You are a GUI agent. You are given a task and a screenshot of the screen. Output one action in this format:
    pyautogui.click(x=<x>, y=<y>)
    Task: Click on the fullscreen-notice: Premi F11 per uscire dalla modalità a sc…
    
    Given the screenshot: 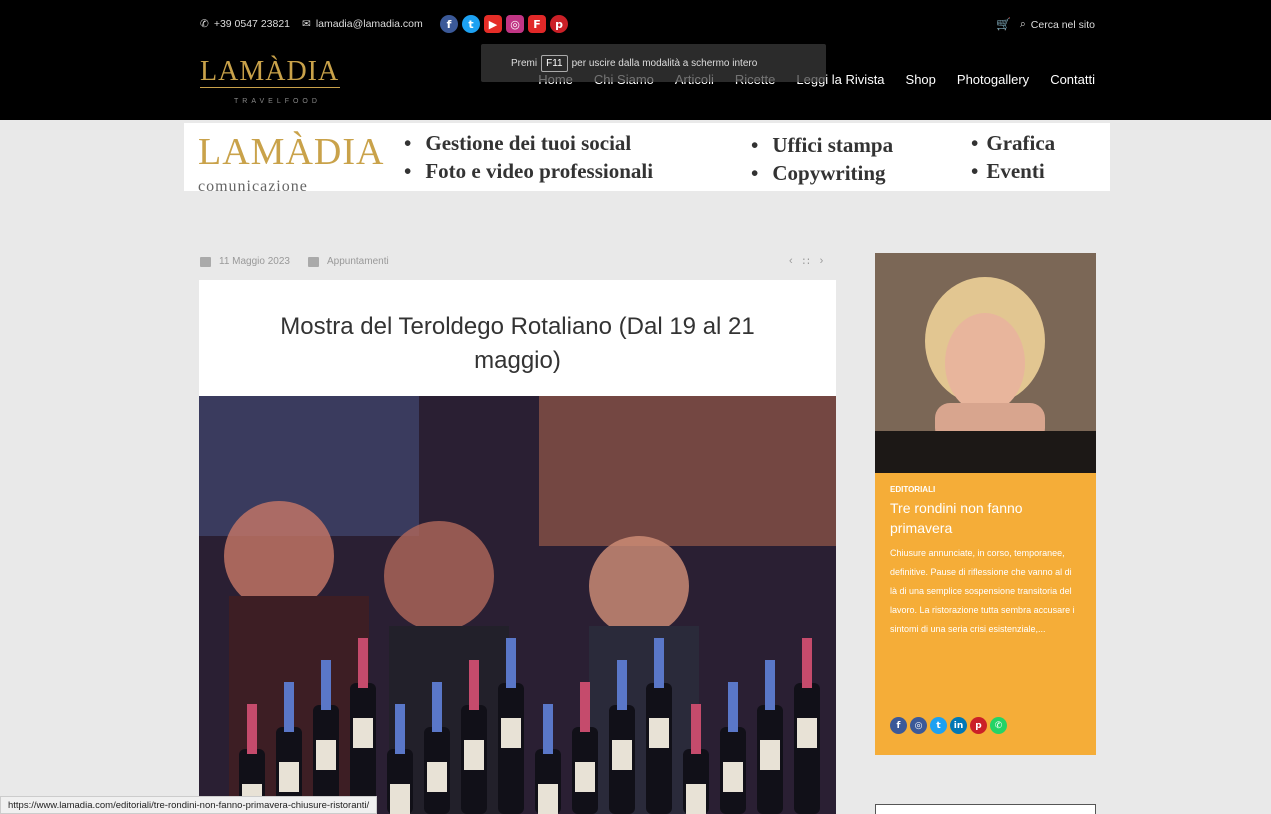 What is the action you would take?
    pyautogui.click(x=653, y=63)
    